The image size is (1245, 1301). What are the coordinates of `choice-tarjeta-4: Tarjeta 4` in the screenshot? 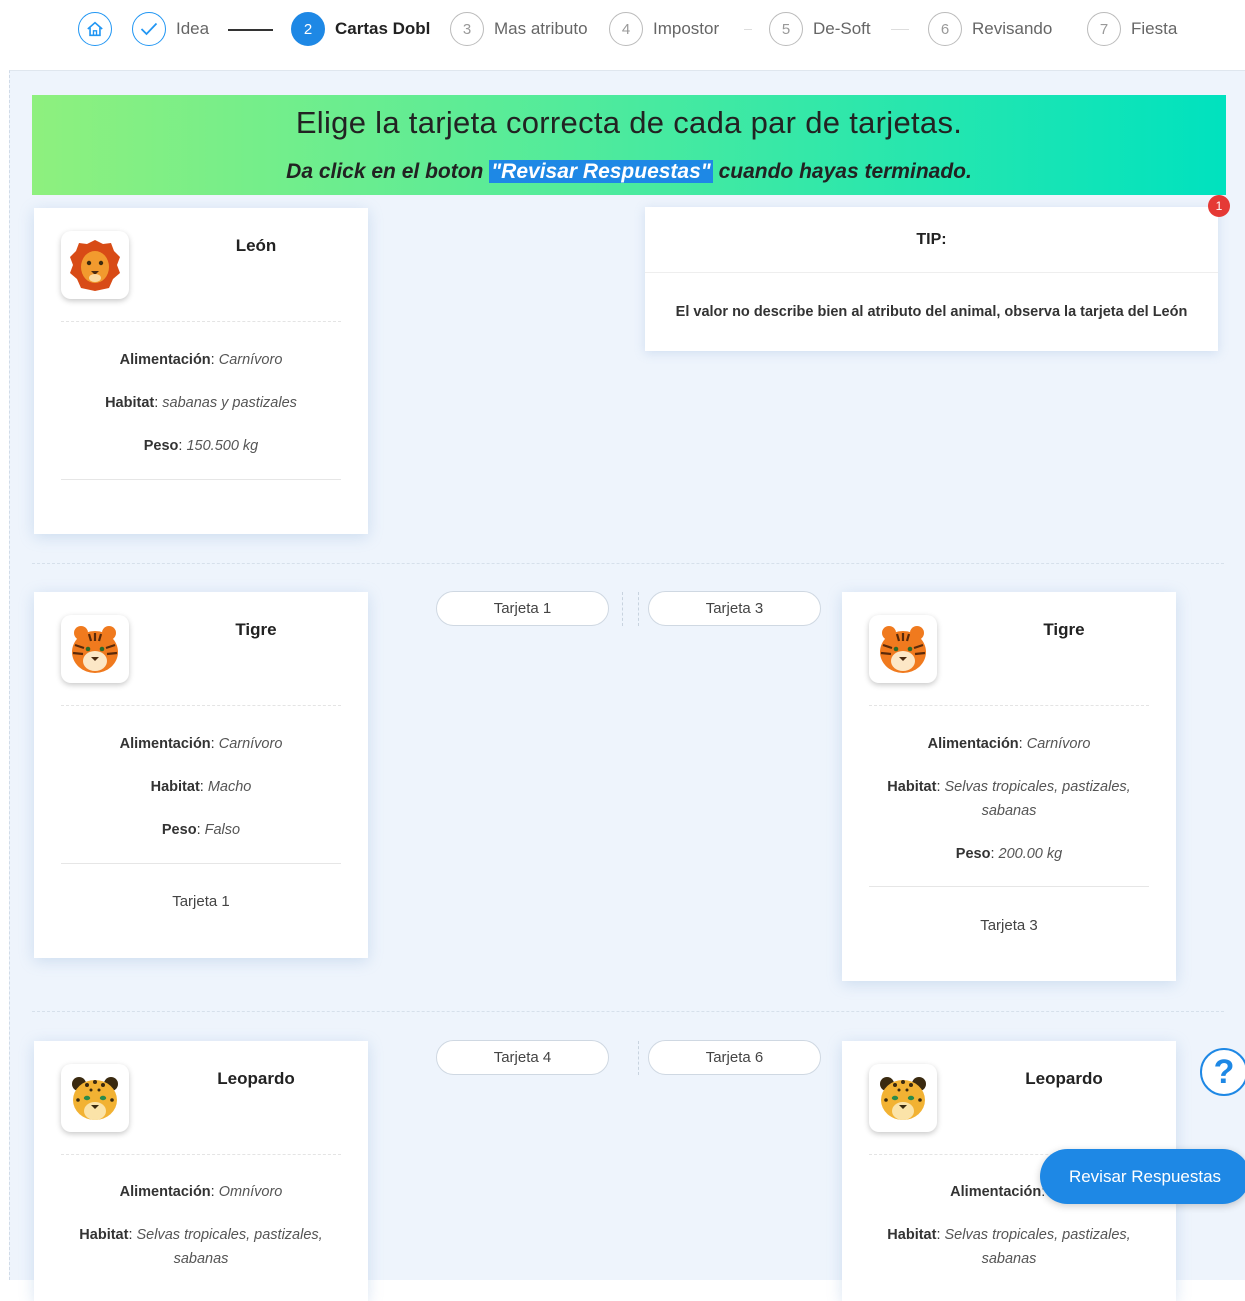 It's located at (522, 1057).